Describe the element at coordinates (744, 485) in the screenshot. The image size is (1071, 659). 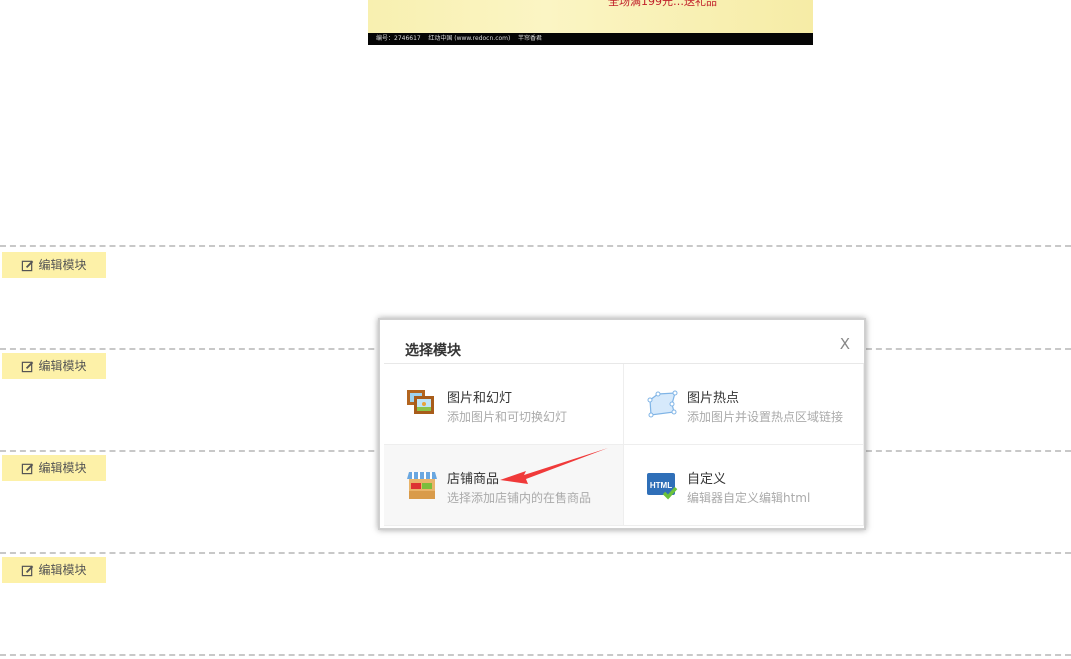
I see `option-custom-html: HTML 自定义 编辑器自定义编辑html` at that location.